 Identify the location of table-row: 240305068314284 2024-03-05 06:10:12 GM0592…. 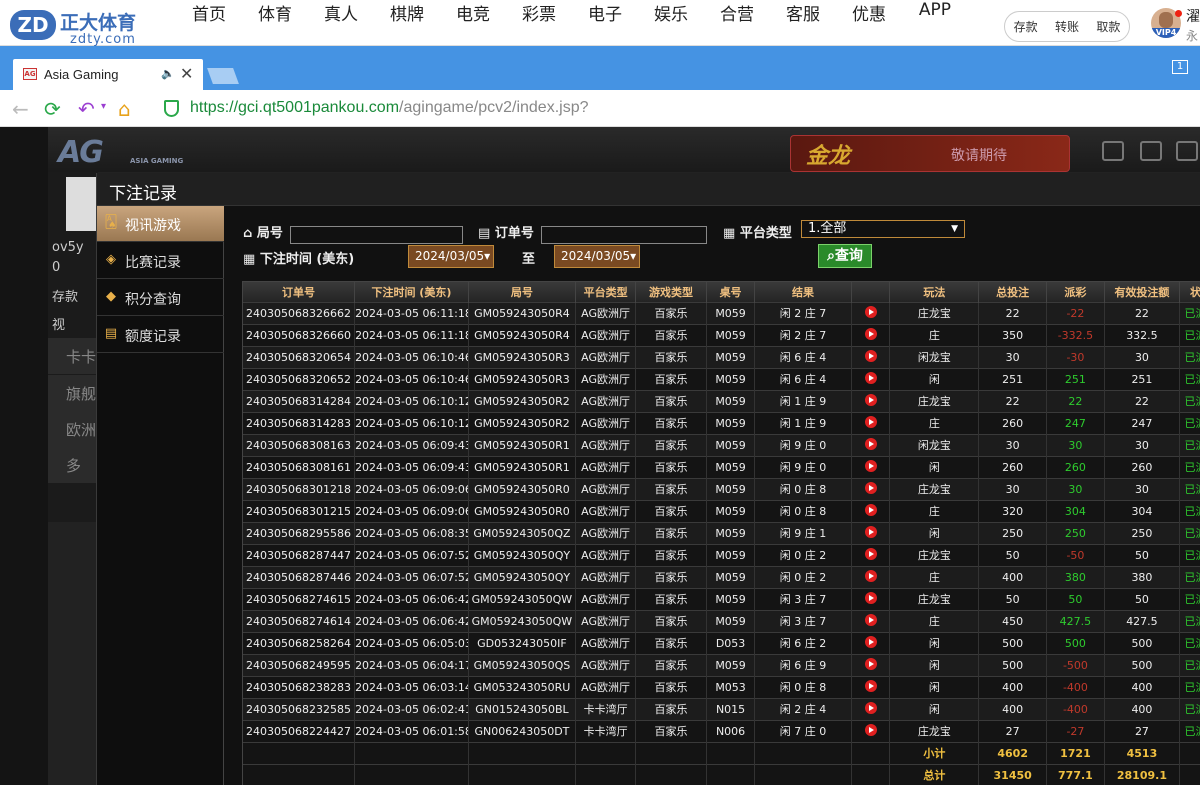
(721, 400).